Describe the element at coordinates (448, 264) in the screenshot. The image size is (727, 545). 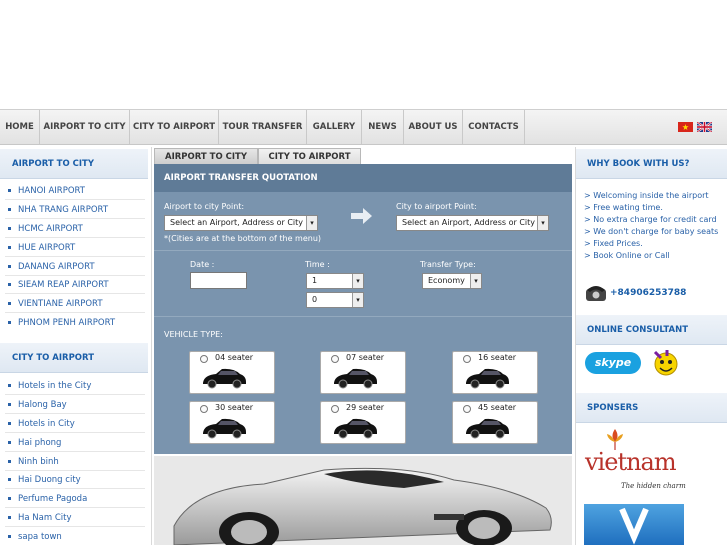
I see `transfer-type-label: Transfer Type:` at that location.